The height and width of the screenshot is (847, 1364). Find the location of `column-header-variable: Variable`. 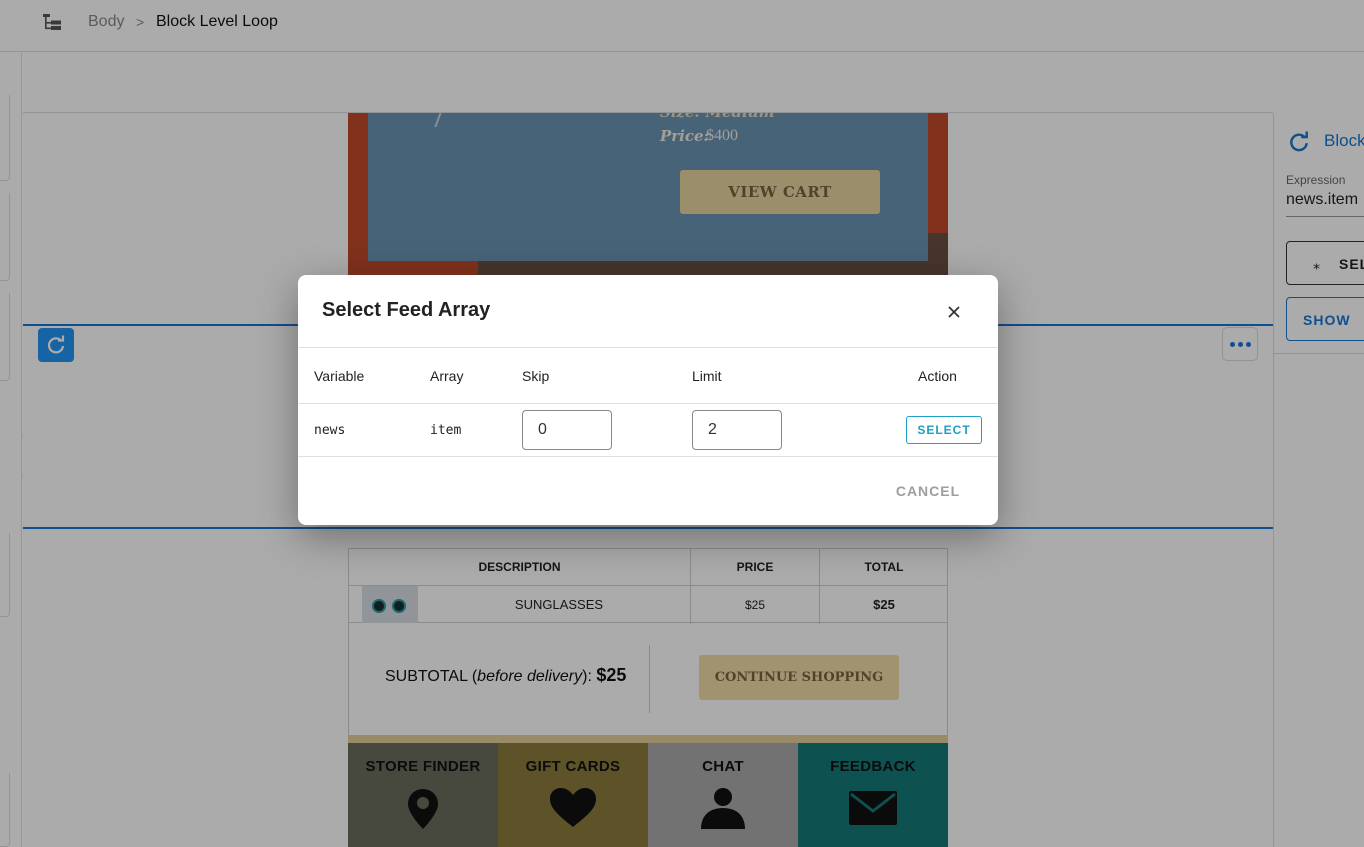

column-header-variable: Variable is located at coordinates (339, 376).